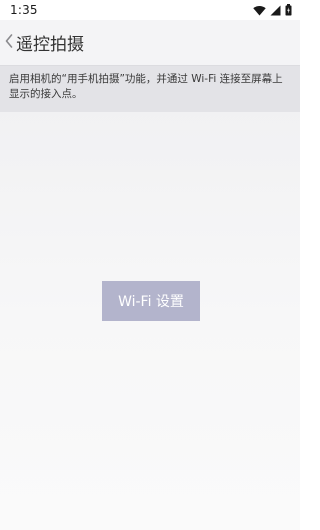 The width and height of the screenshot is (320, 530). Describe the element at coordinates (288, 10) in the screenshot. I see `battery-icon` at that location.